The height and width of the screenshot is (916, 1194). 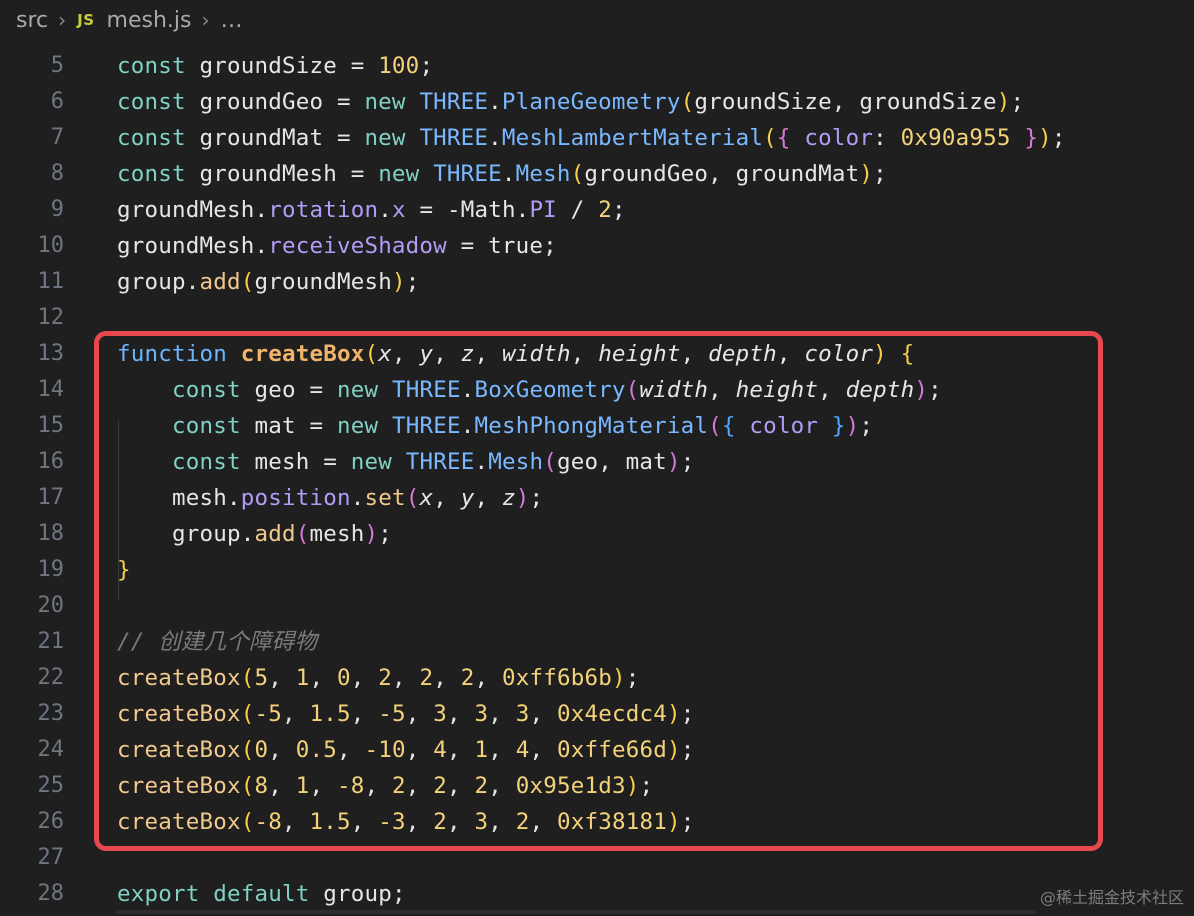 What do you see at coordinates (597, 534) in the screenshot?
I see `code-line: 18 group.add(mesh);` at bounding box center [597, 534].